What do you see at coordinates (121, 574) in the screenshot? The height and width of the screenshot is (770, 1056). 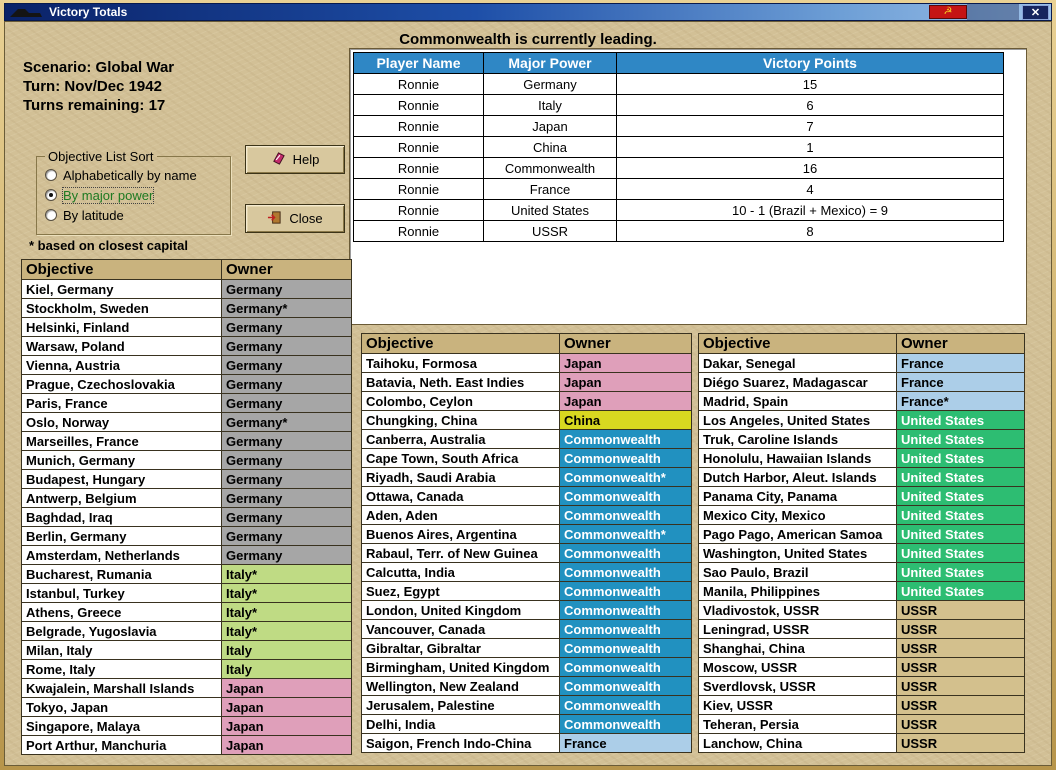 I see `objective-cell: Bucharest, Rumania` at bounding box center [121, 574].